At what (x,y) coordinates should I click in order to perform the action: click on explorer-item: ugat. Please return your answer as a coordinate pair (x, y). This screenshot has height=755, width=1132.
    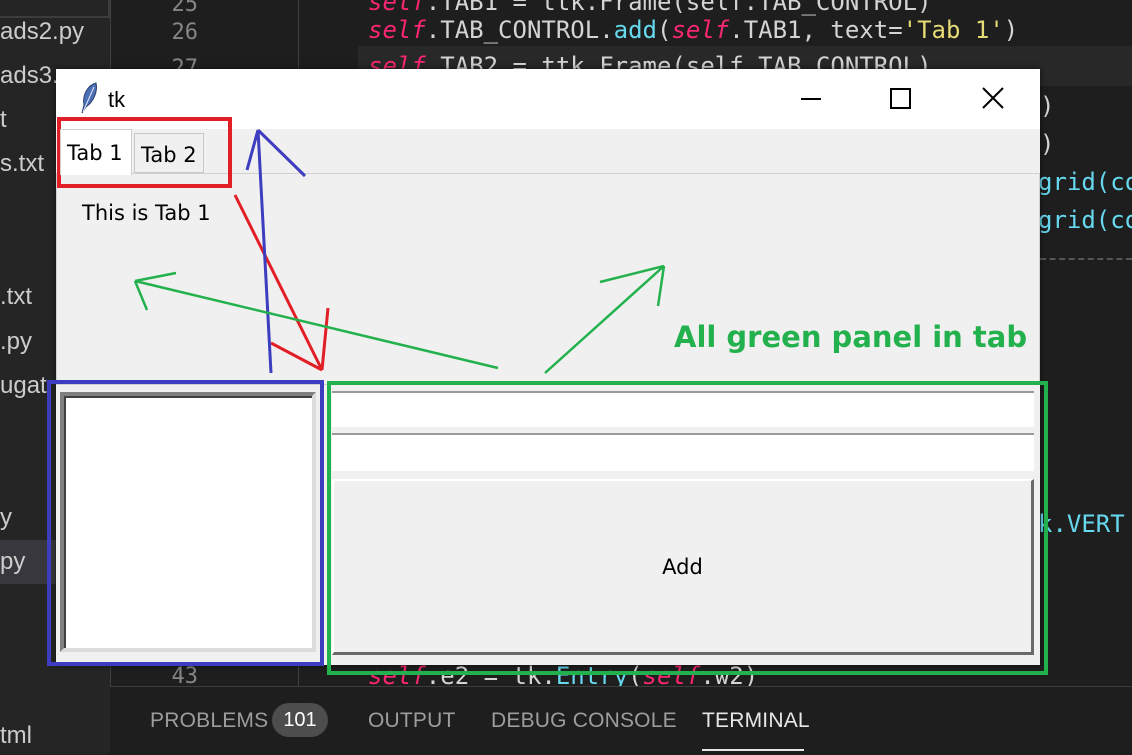
    Looking at the image, I should click on (23, 386).